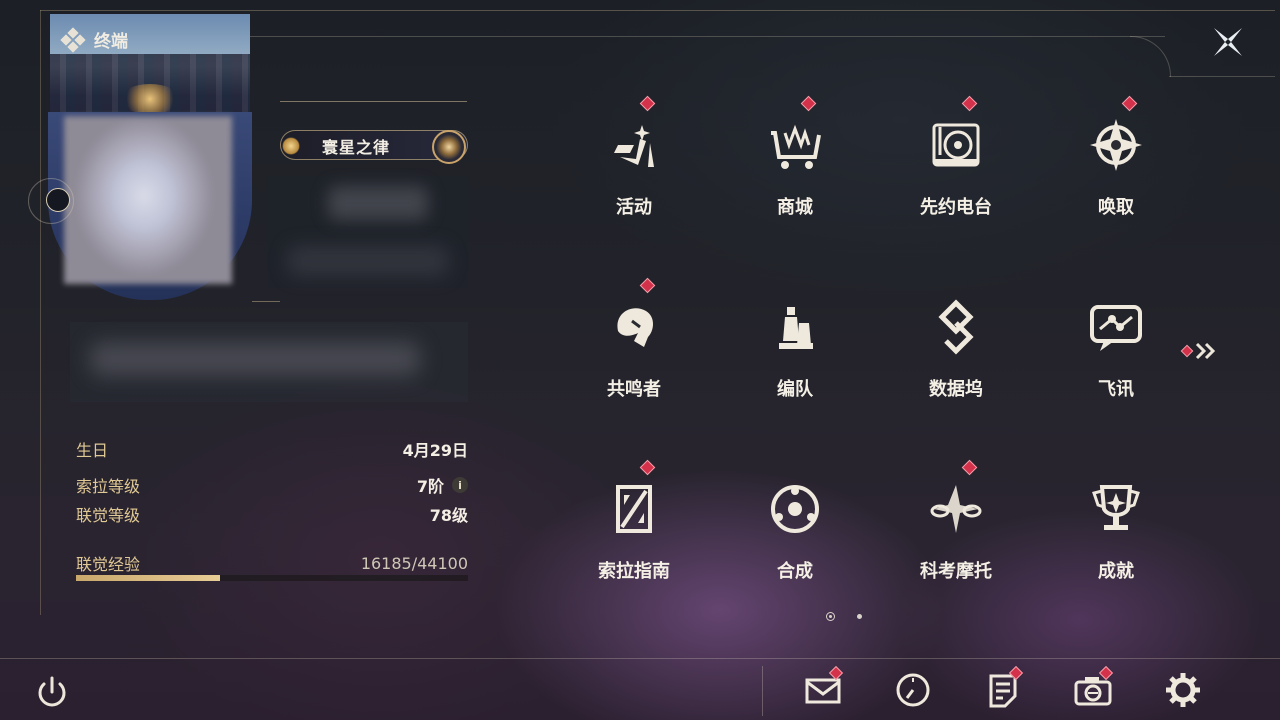 Image resolution: width=1280 pixels, height=720 pixels. What do you see at coordinates (1003, 687) in the screenshot?
I see `notes-button` at bounding box center [1003, 687].